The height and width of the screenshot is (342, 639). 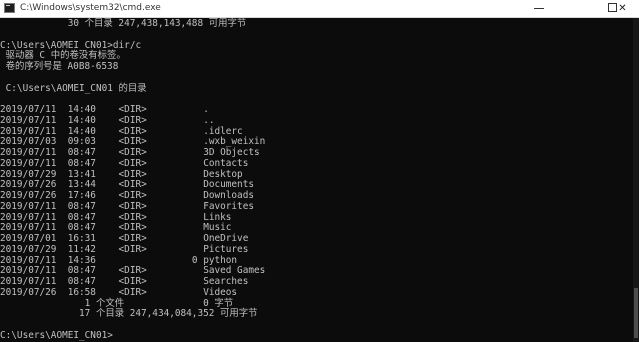 I want to click on console-line: 2019/07/11 08:47 <DIR> Saved Games, so click(x=133, y=271).